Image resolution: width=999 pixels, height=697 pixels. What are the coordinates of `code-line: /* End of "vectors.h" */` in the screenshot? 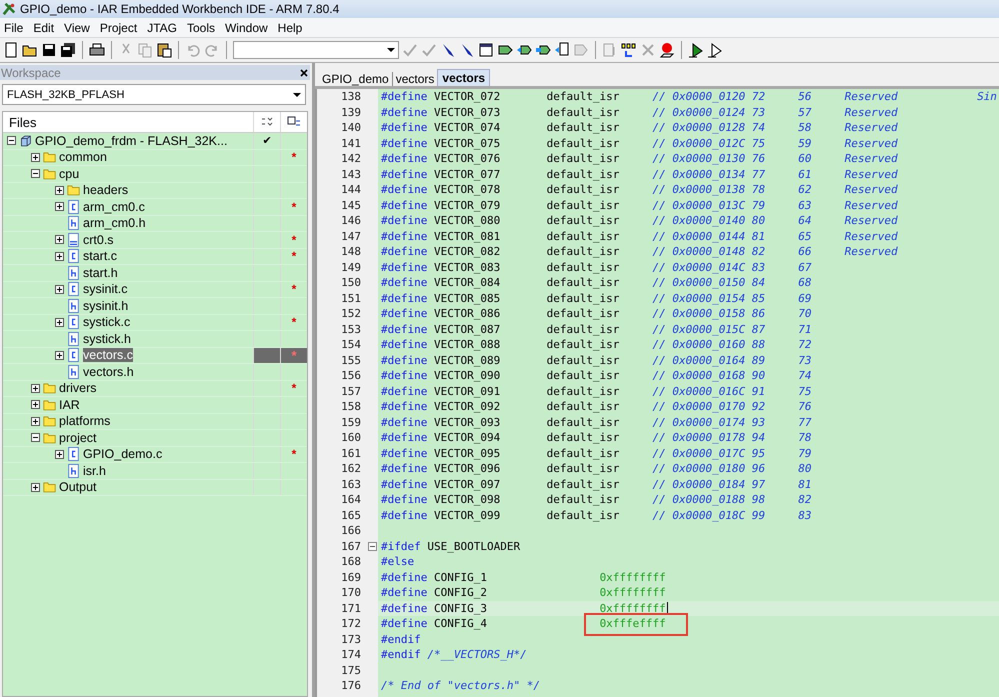 It's located at (460, 685).